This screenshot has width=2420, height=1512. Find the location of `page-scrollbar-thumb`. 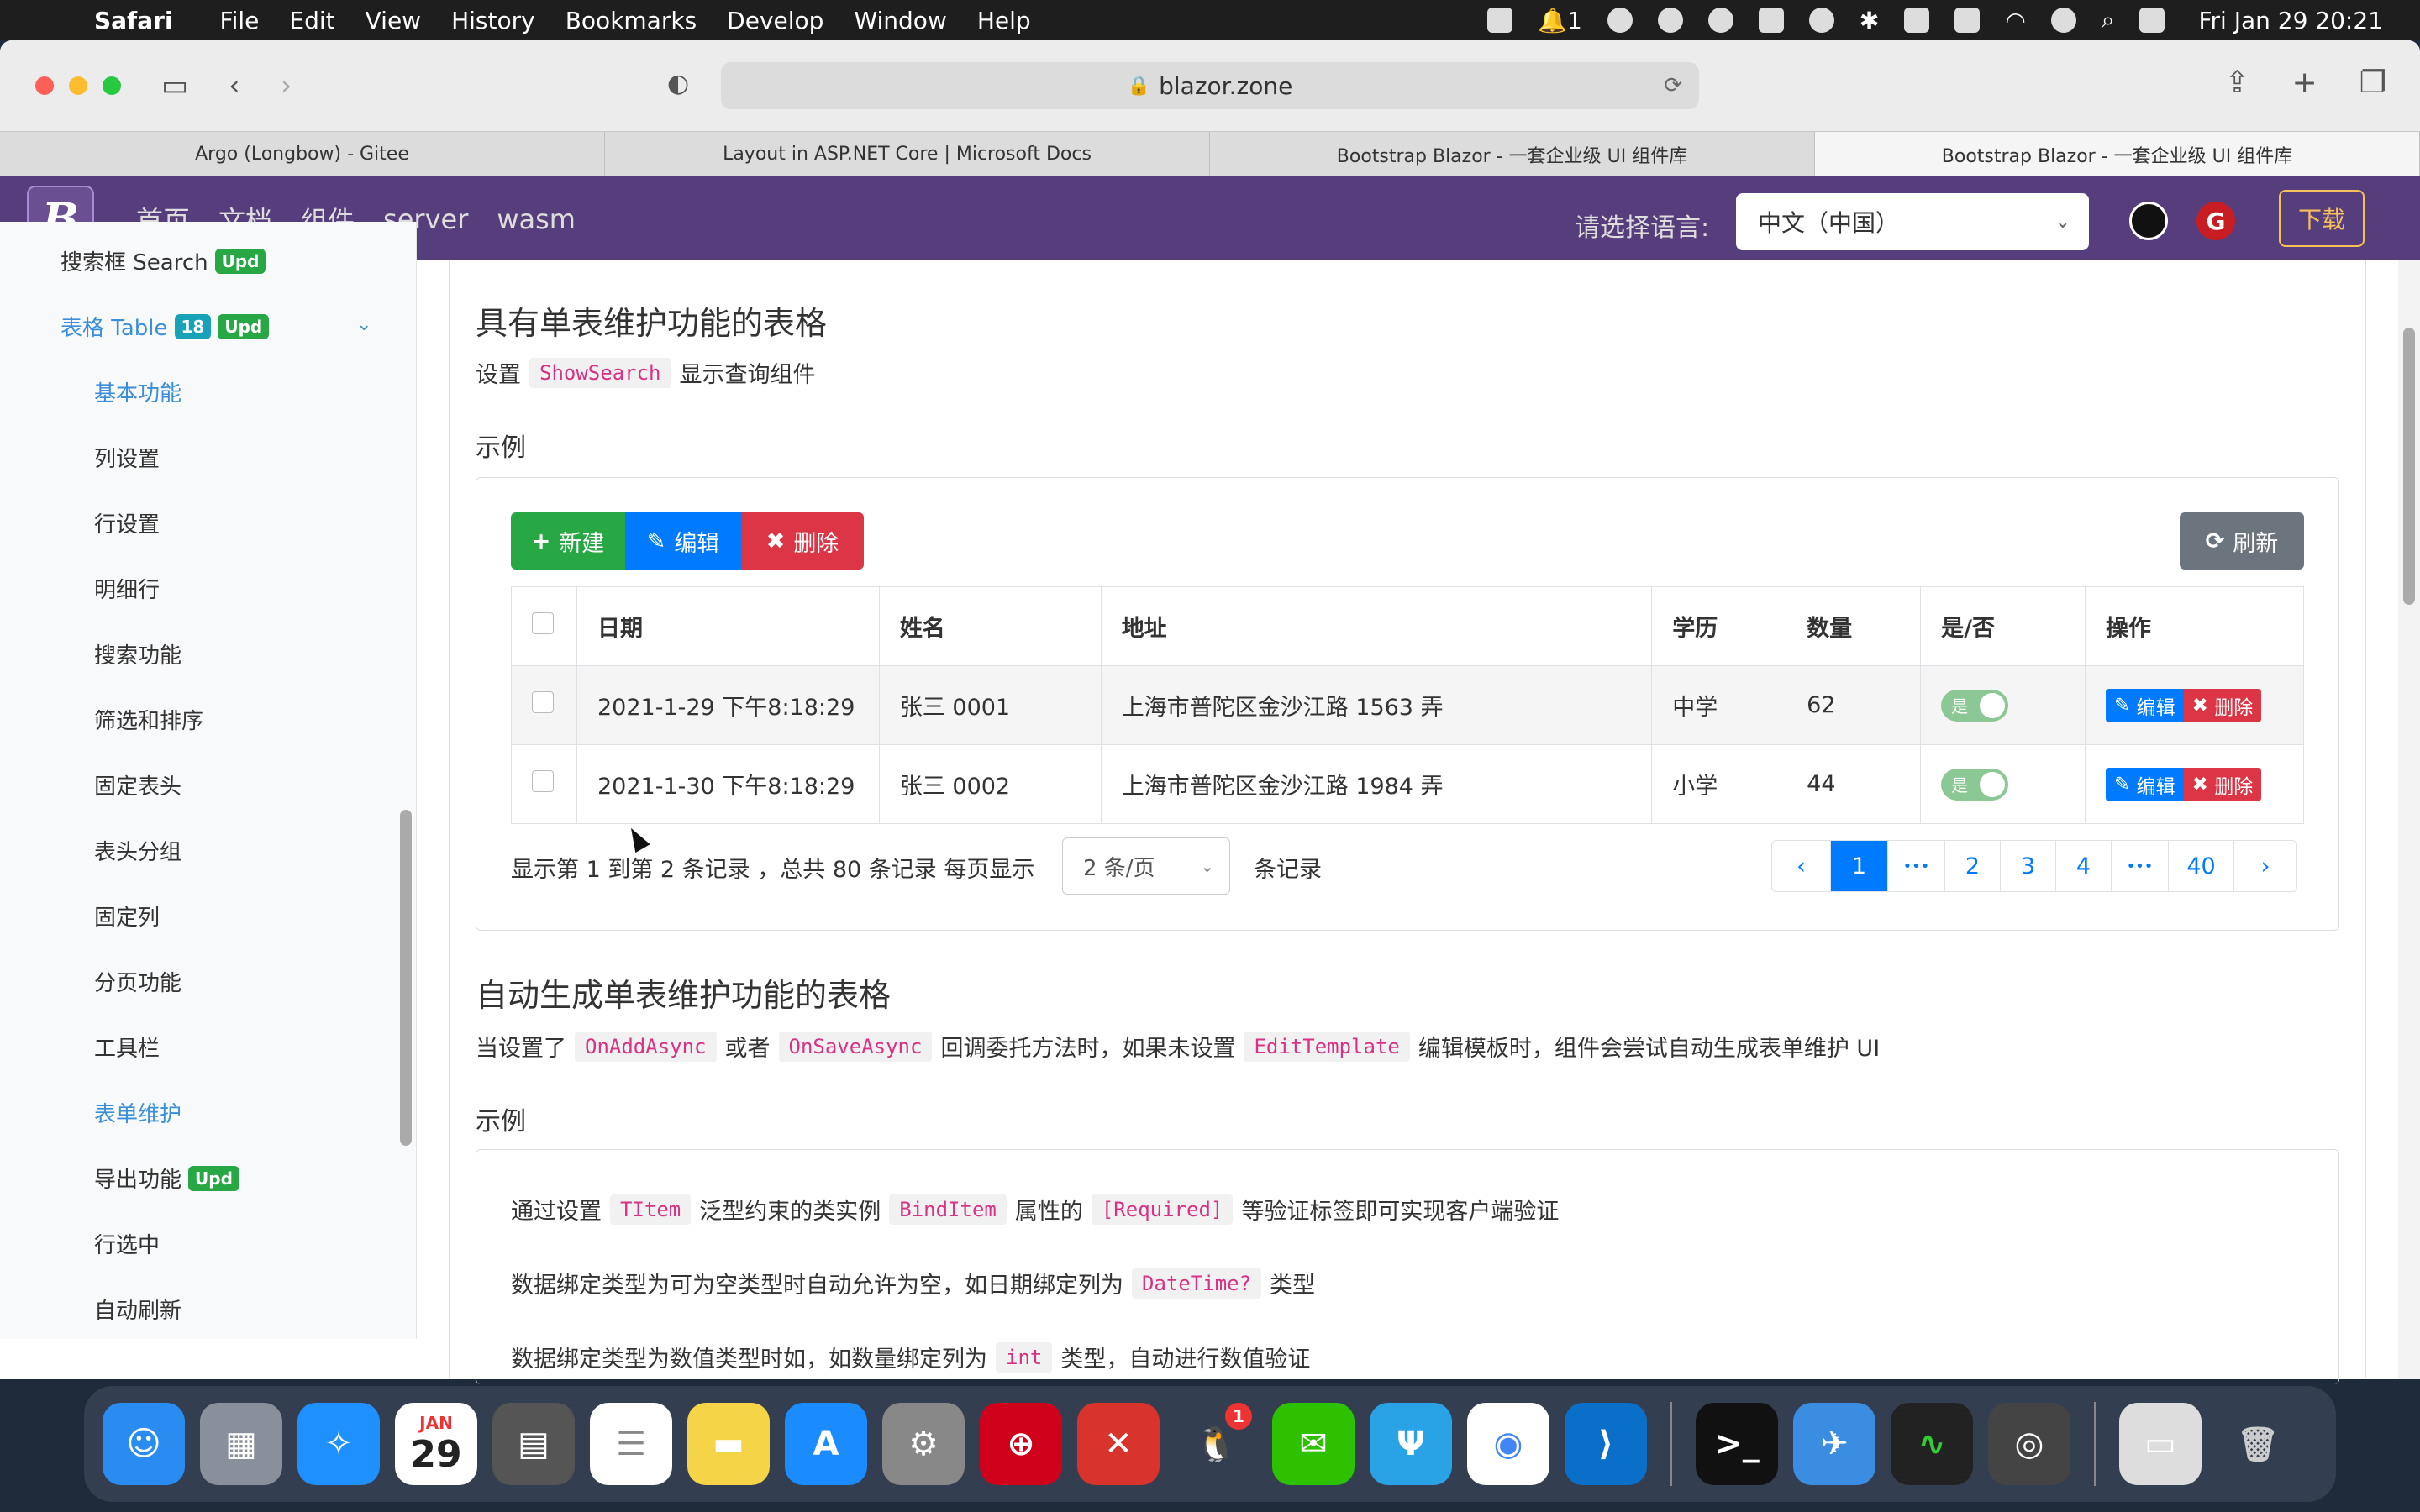

page-scrollbar-thumb is located at coordinates (2409, 466).